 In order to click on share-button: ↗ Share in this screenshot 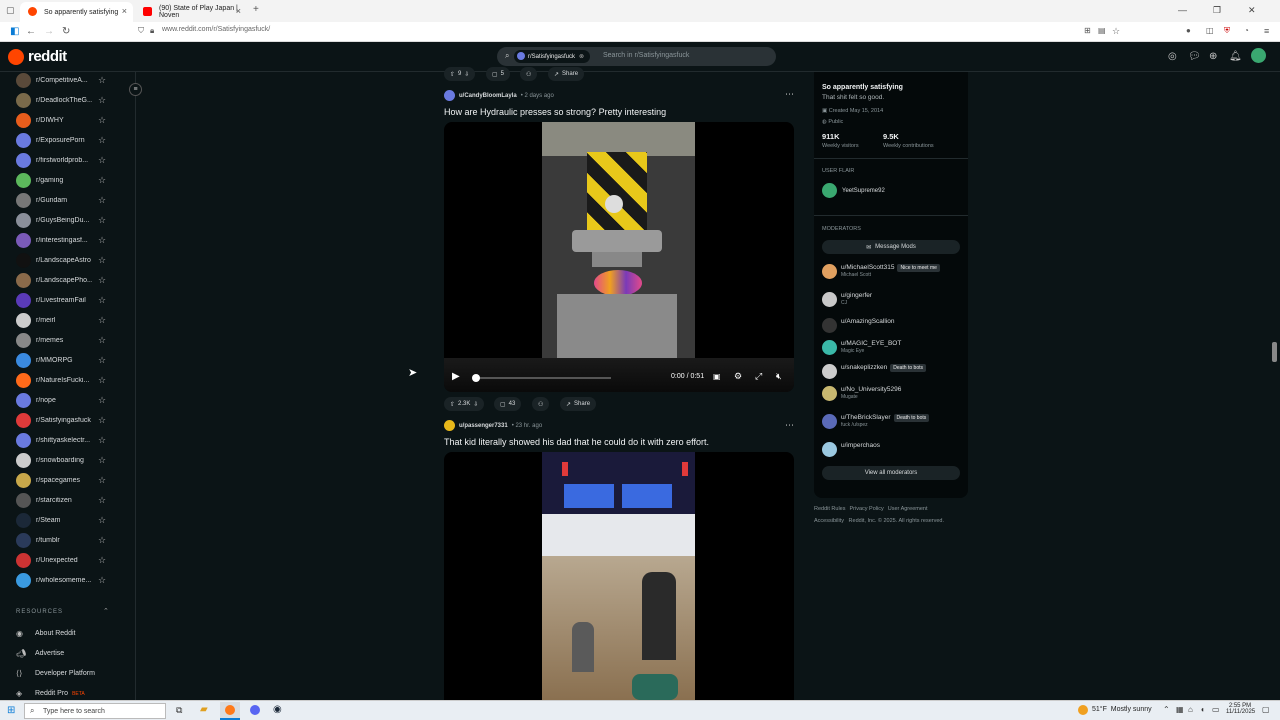, I will do `click(566, 74)`.